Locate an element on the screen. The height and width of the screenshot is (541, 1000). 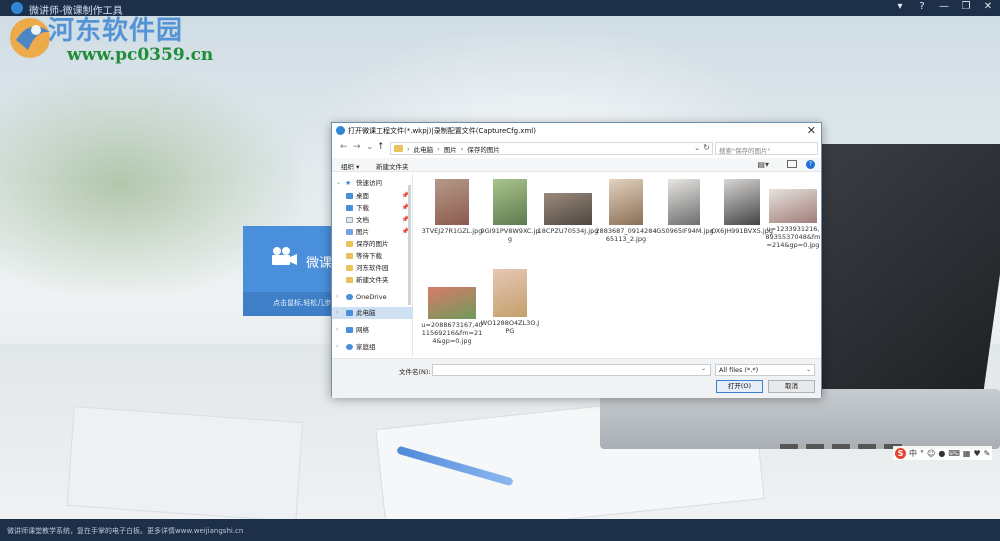
ime-skin-icon: ♥ is located at coordinates (976, 453).